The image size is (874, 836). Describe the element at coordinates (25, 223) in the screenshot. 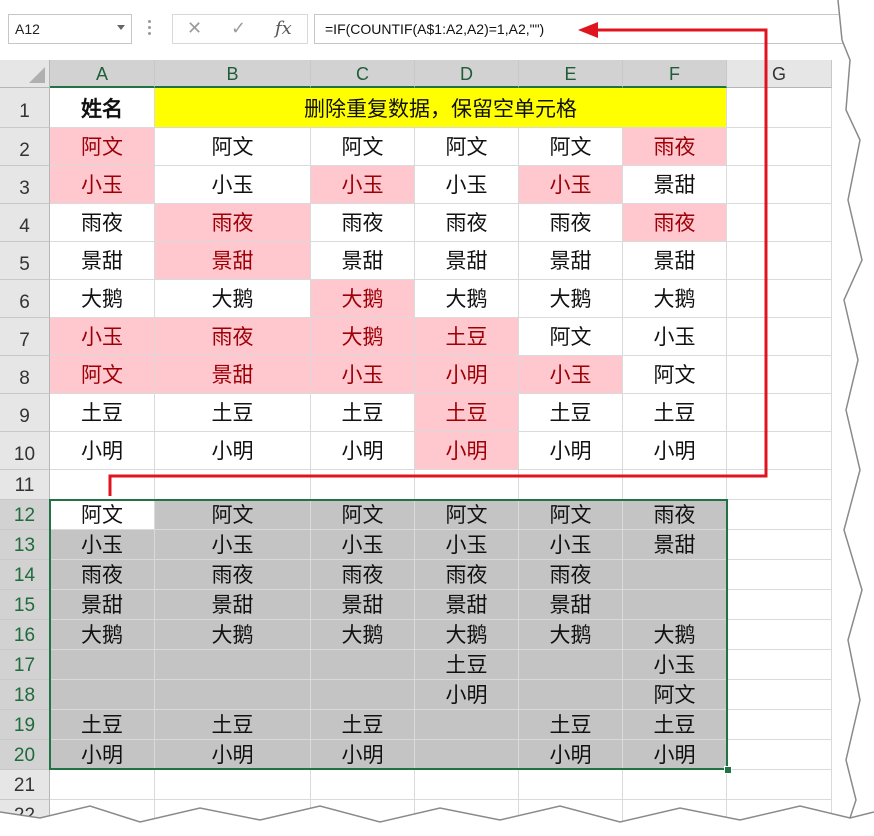

I see `row-header-4: 4` at that location.